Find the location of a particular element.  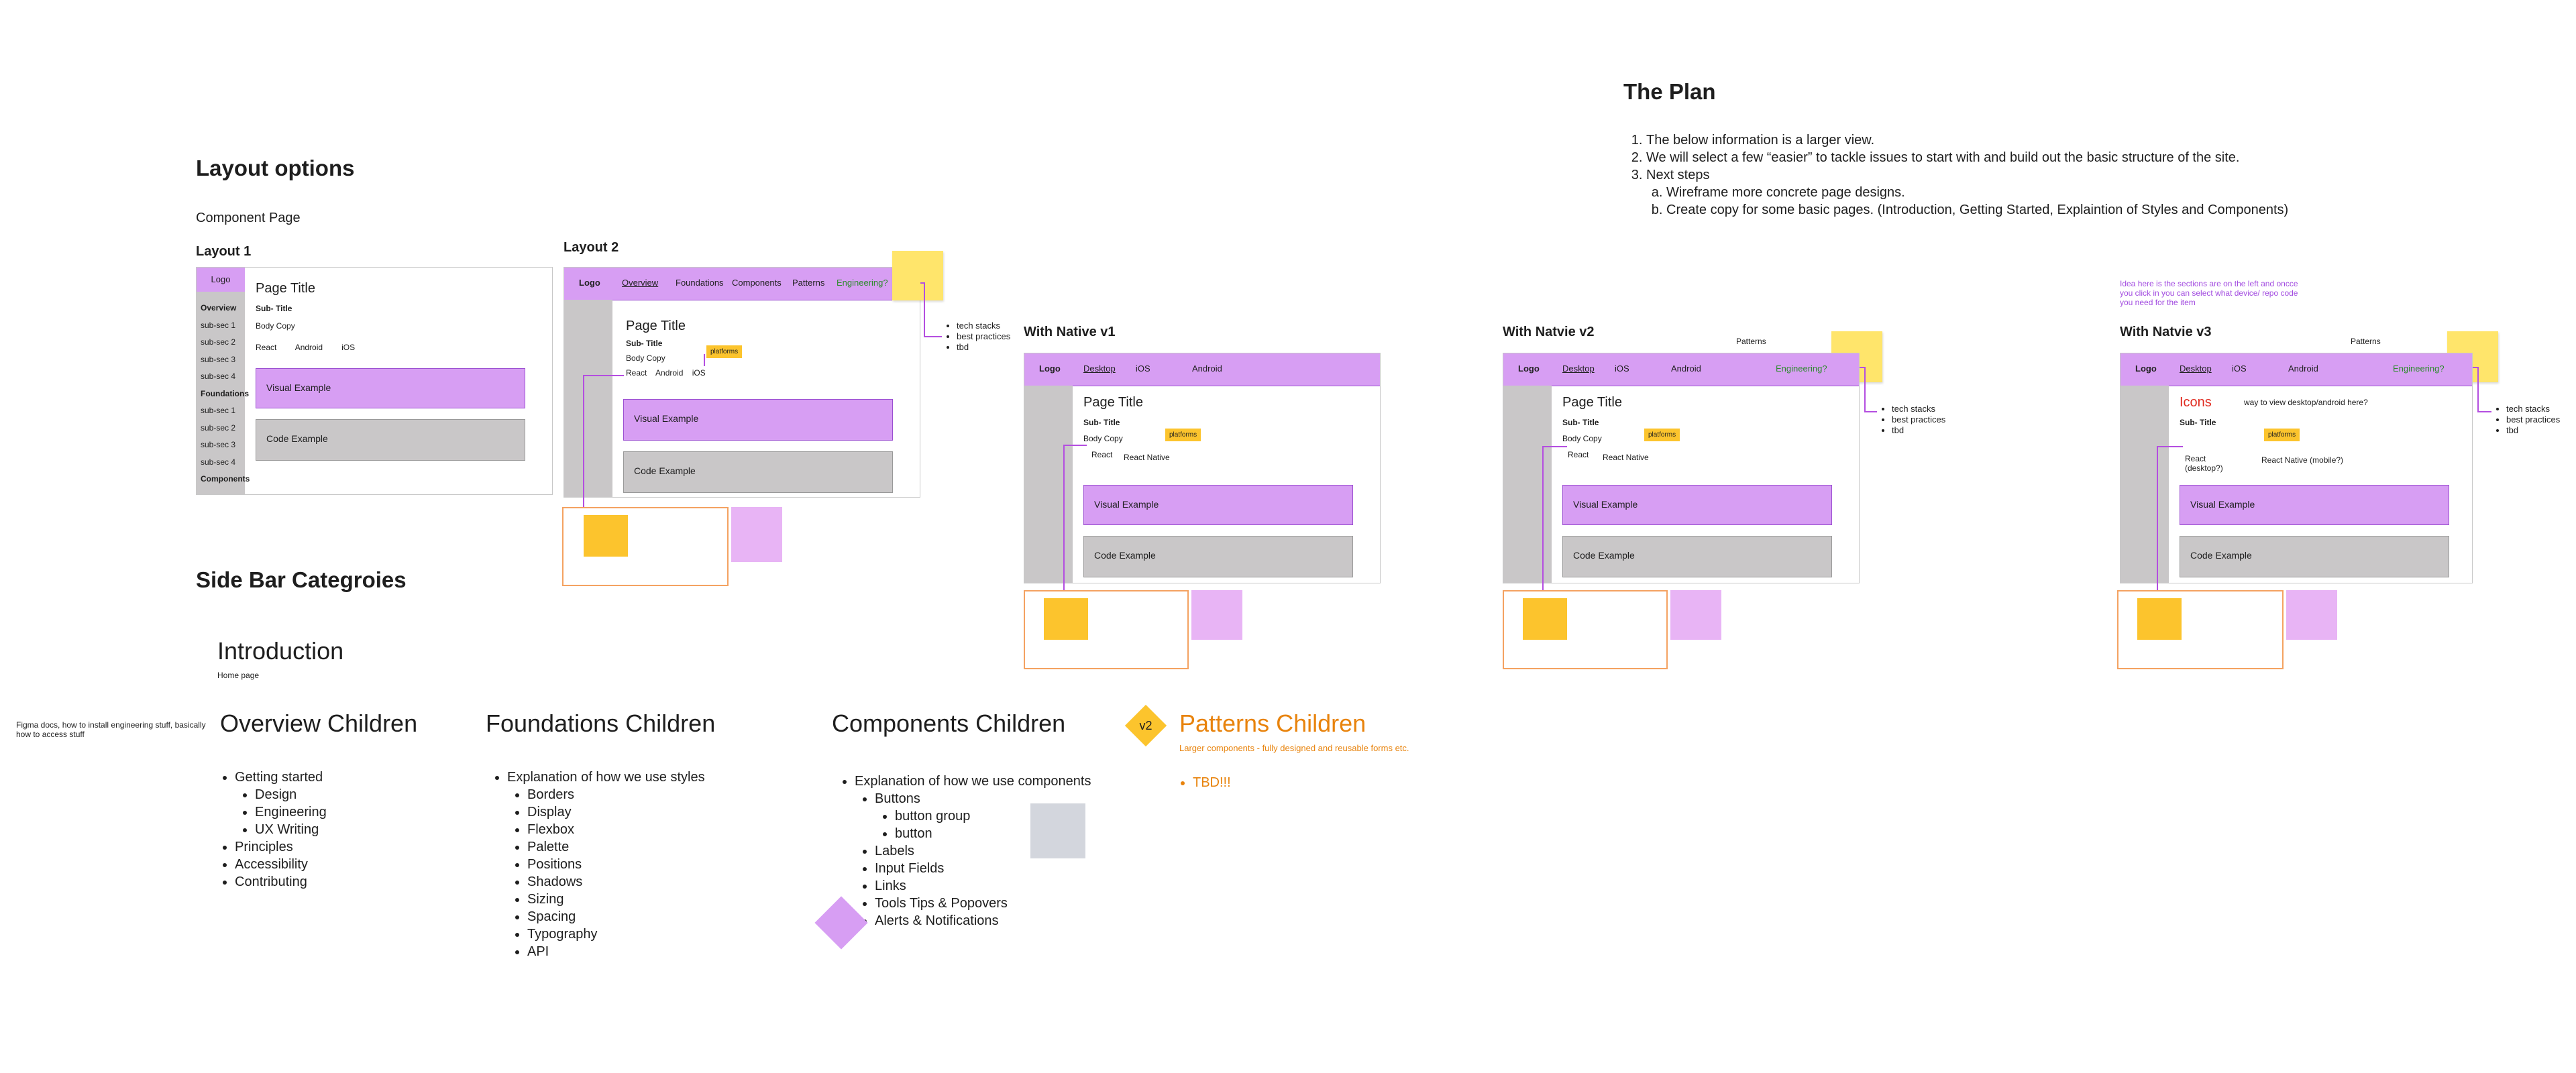

list-item: UX Writing is located at coordinates (291, 829).